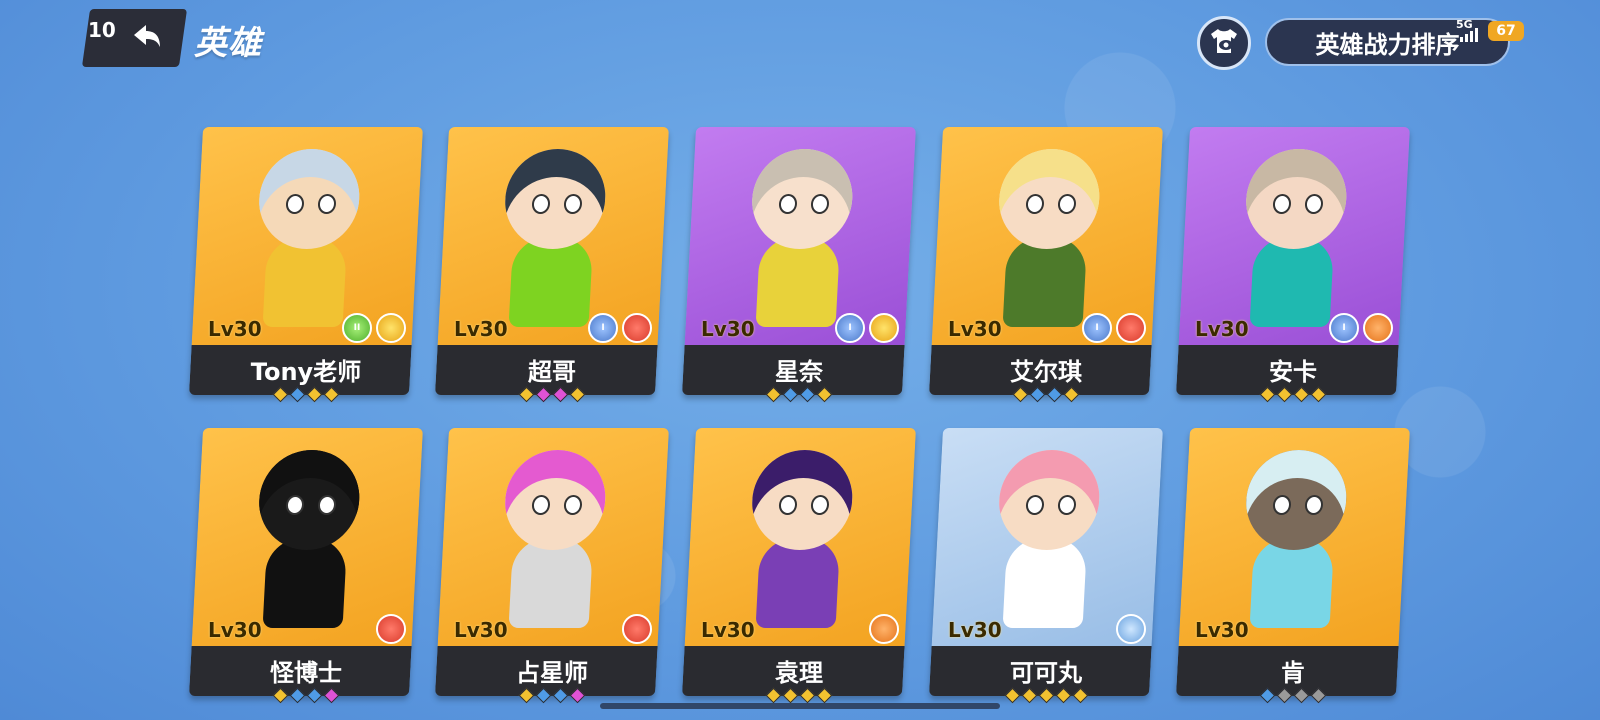  What do you see at coordinates (1046, 372) in the screenshot?
I see `hero-name: 艾尔琪` at bounding box center [1046, 372].